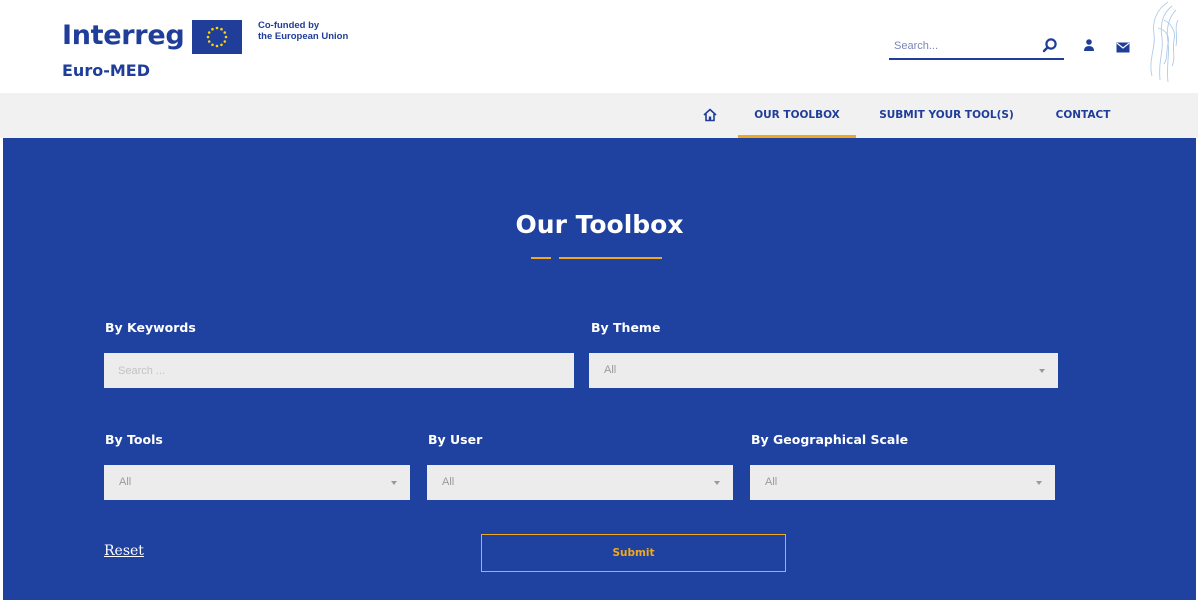 The image size is (1198, 600). What do you see at coordinates (1123, 46) in the screenshot?
I see `mail-icon` at bounding box center [1123, 46].